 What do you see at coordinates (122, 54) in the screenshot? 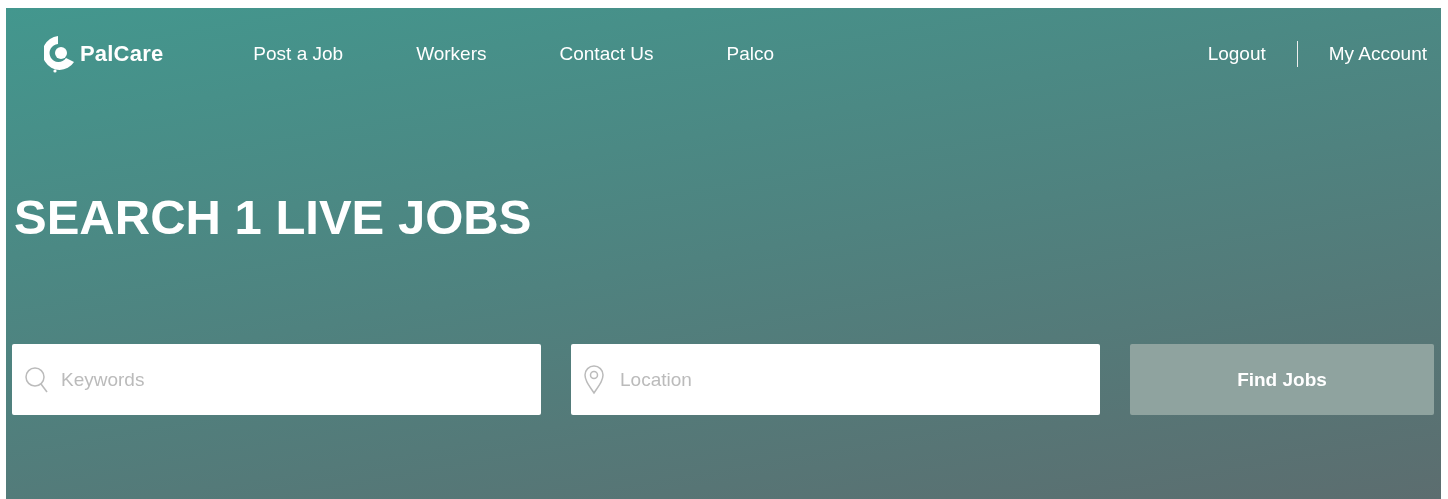
I see `brand-name: PalCare` at bounding box center [122, 54].